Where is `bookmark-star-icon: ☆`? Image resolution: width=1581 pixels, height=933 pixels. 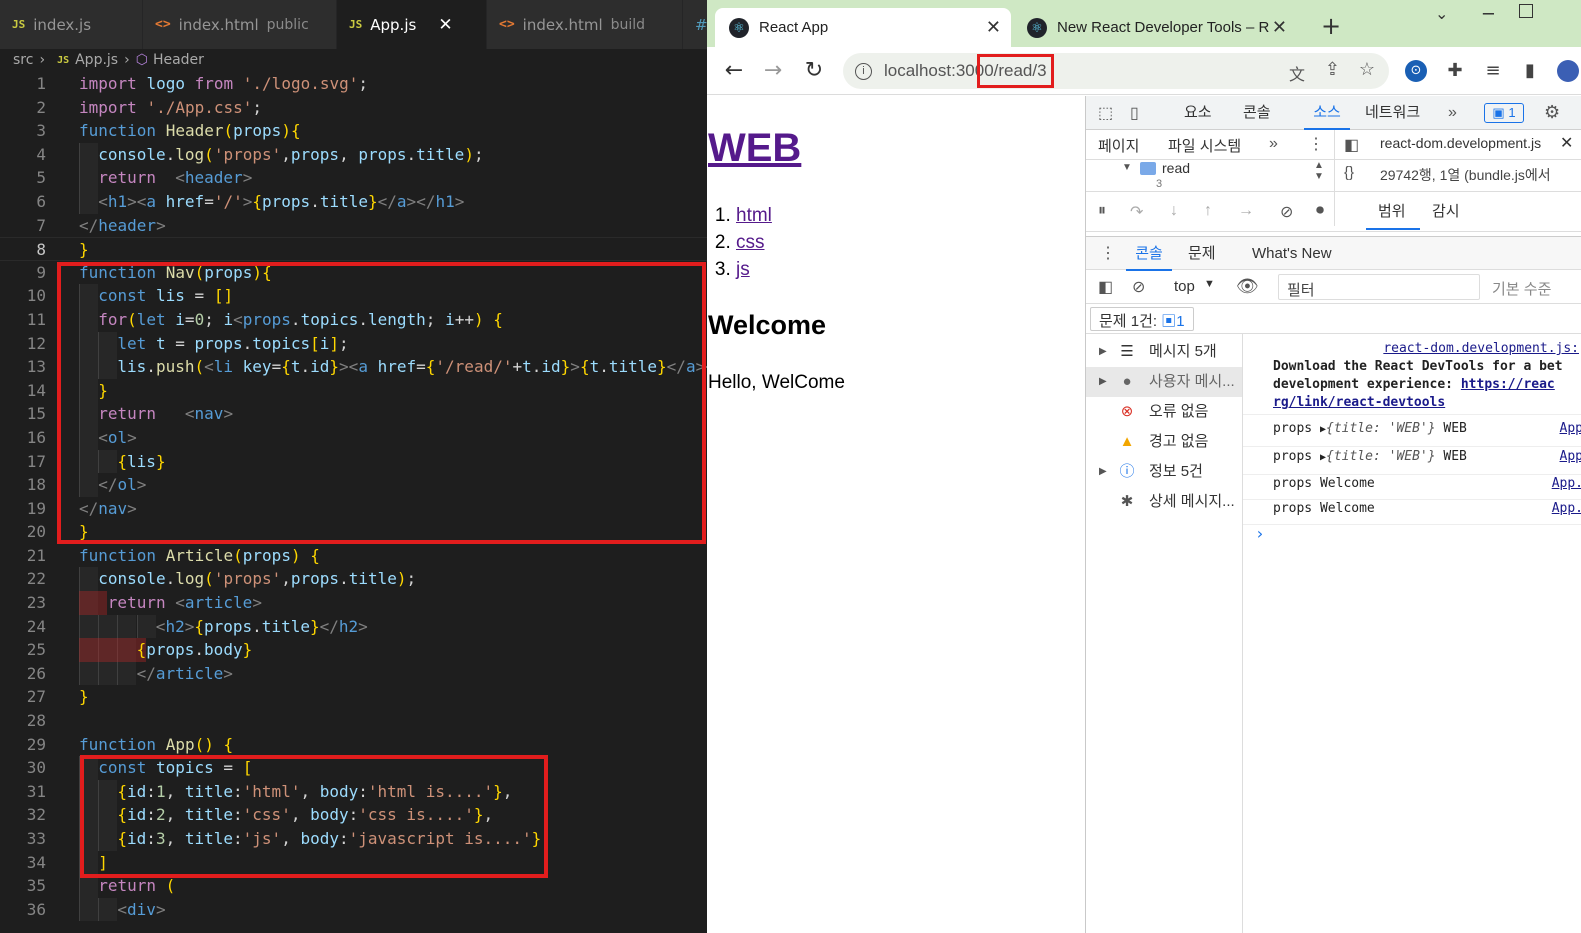 bookmark-star-icon: ☆ is located at coordinates (1367, 69).